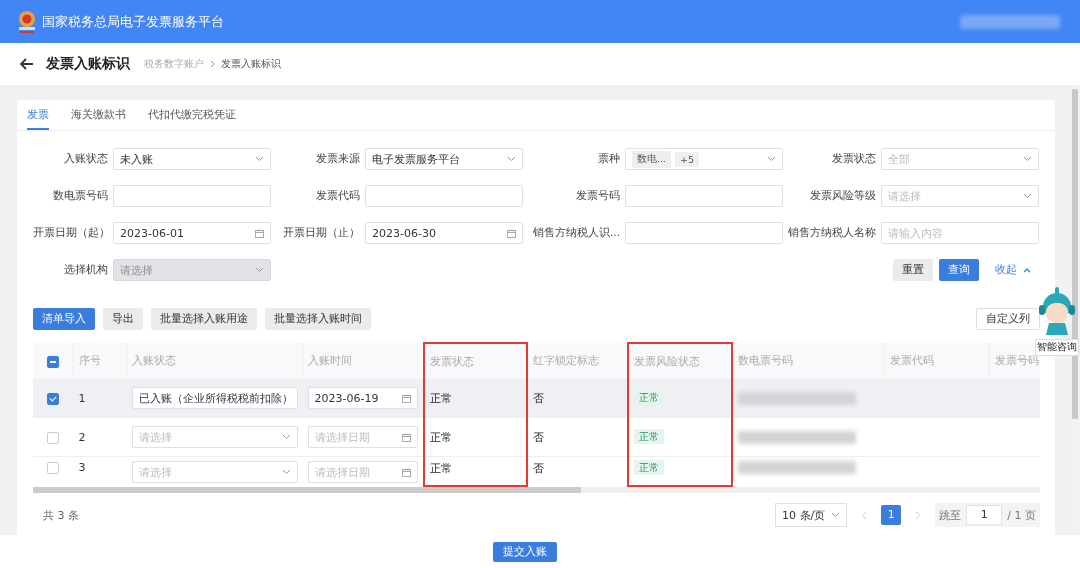 Image resolution: width=1080 pixels, height=568 pixels. I want to click on search-button: 查询, so click(959, 270).